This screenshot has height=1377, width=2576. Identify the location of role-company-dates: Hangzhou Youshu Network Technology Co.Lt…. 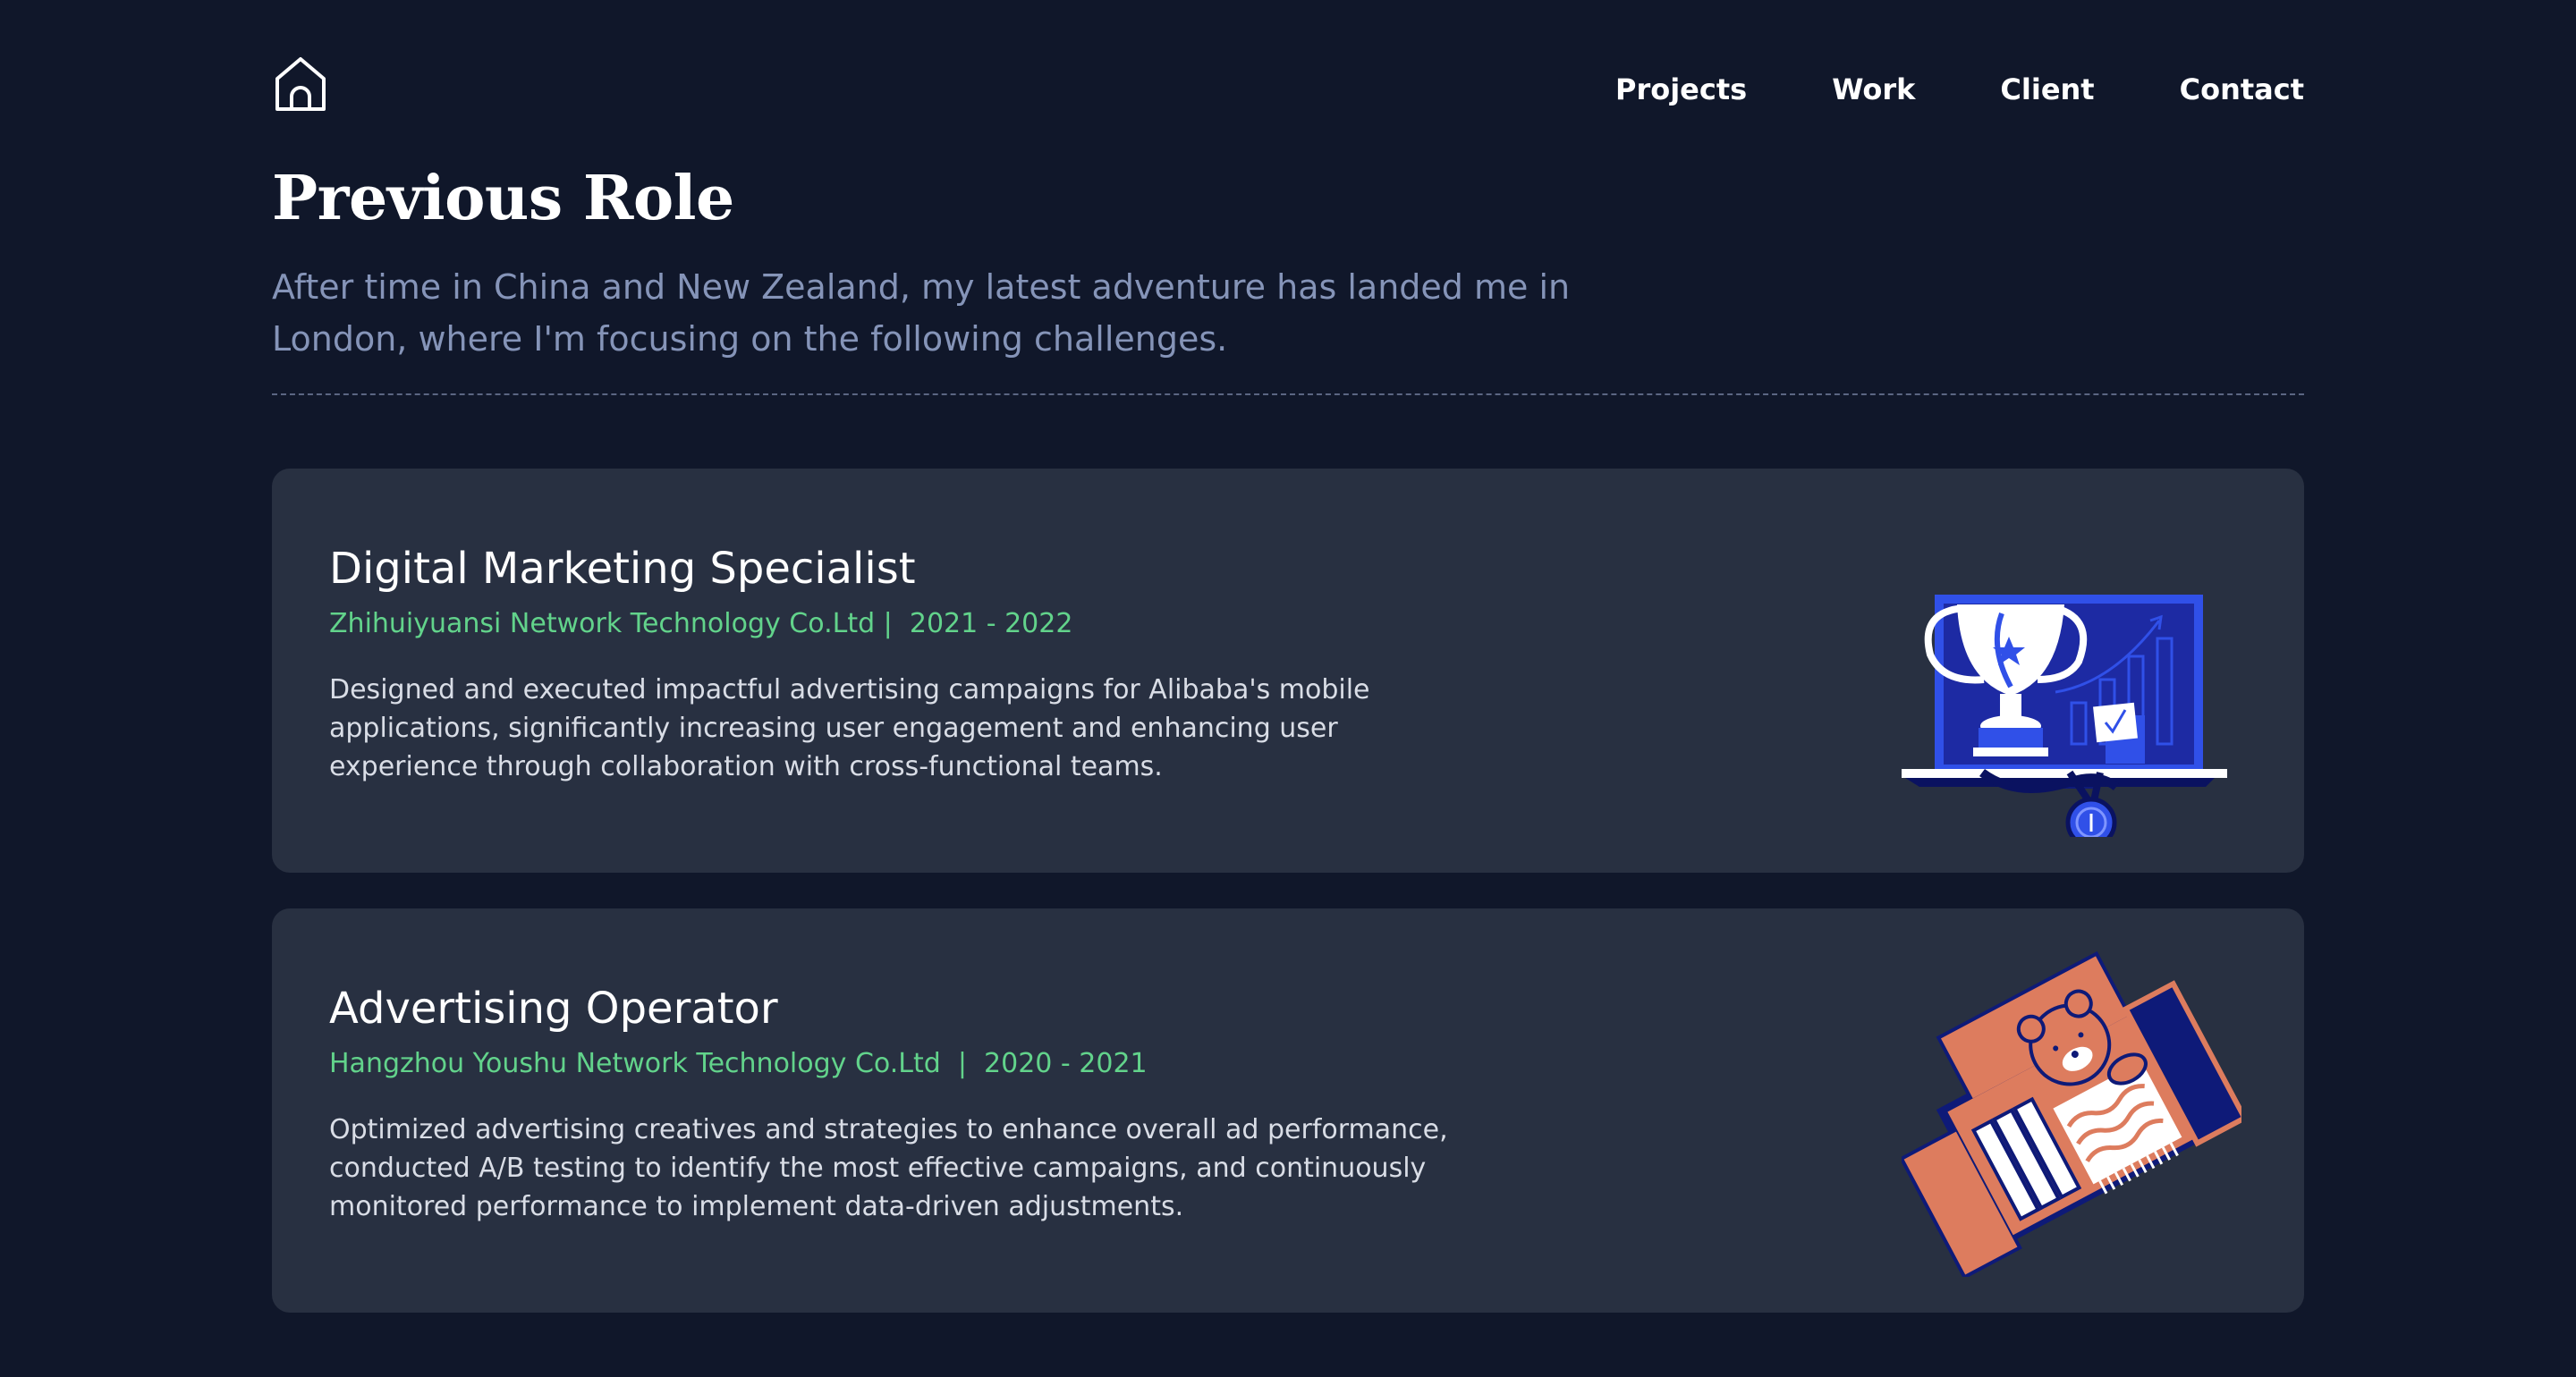
(738, 1063).